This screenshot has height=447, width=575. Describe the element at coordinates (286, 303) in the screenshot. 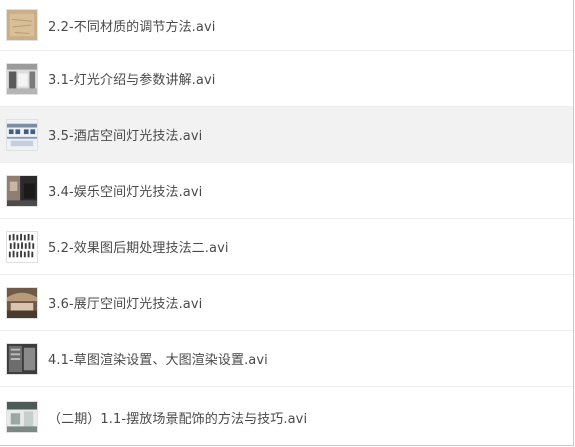

I see `list-item: 3.6-展厅空间灯光技法.avi` at that location.